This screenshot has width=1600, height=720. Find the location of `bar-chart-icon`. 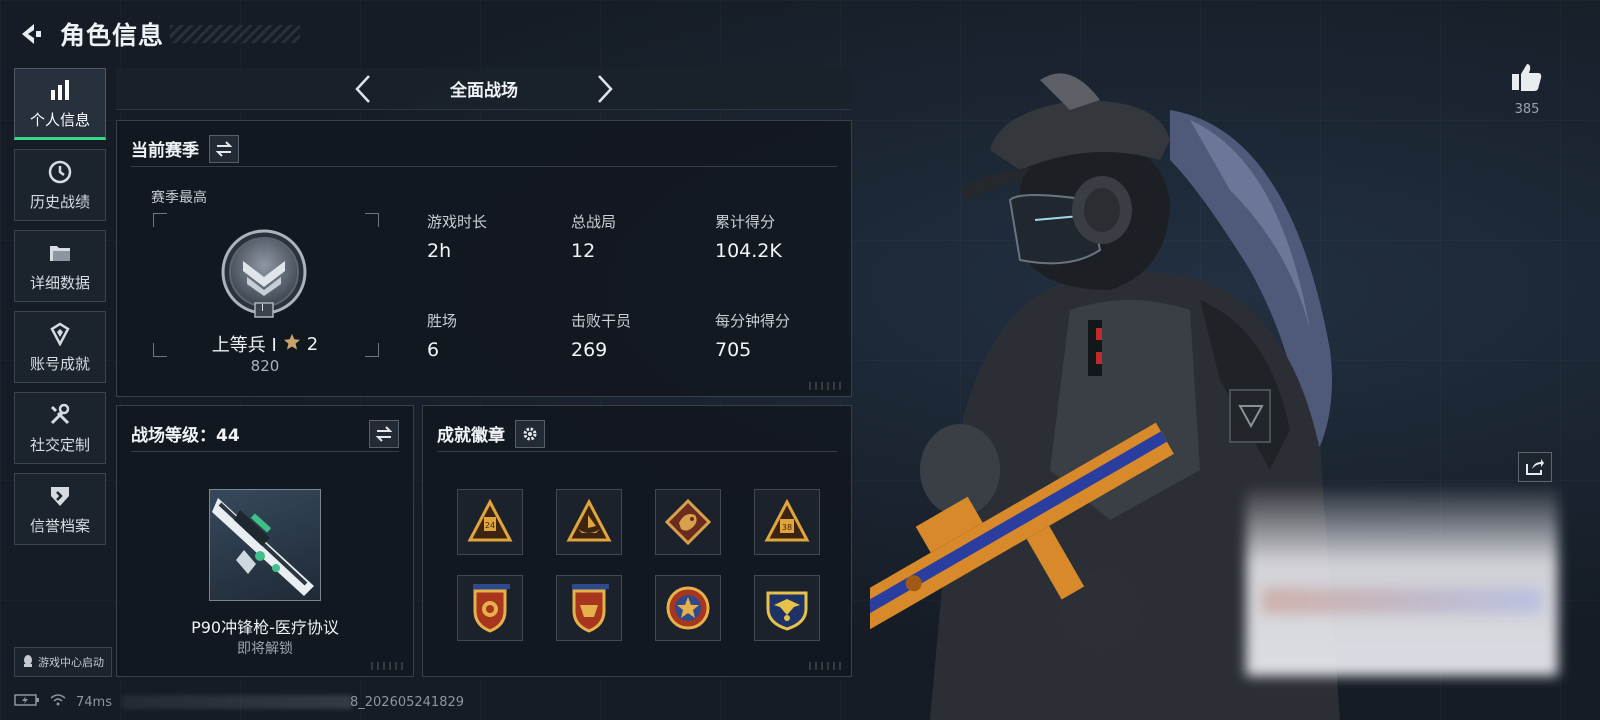

bar-chart-icon is located at coordinates (60, 90).